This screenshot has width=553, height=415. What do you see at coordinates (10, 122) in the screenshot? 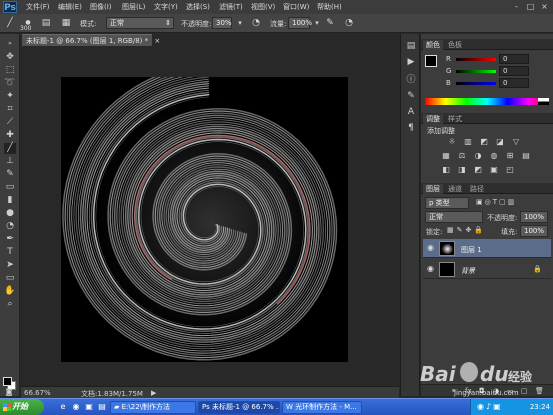
I see `eyedropper-tool-icon: ⟋` at bounding box center [10, 122].